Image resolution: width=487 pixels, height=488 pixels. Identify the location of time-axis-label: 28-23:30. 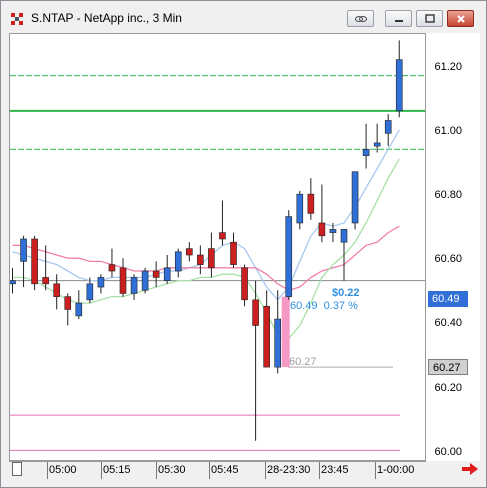
(289, 470).